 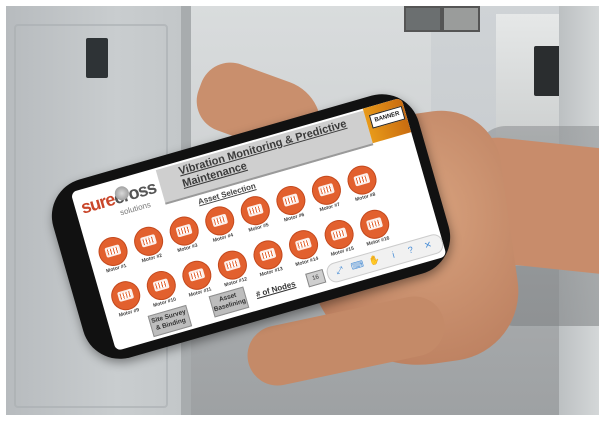 What do you see at coordinates (374, 260) in the screenshot?
I see `hand-icon: ✋` at bounding box center [374, 260].